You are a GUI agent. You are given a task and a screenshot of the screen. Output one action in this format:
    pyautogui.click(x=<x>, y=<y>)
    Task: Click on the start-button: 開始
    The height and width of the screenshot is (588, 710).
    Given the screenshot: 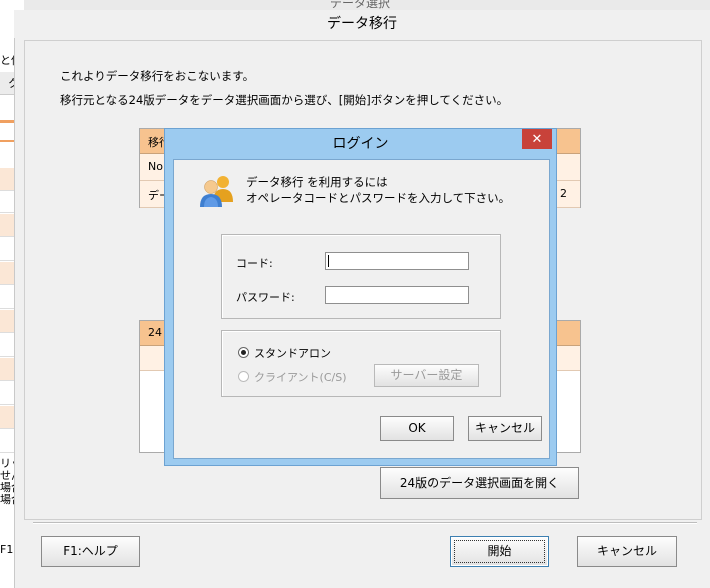 What is the action you would take?
    pyautogui.click(x=499, y=551)
    